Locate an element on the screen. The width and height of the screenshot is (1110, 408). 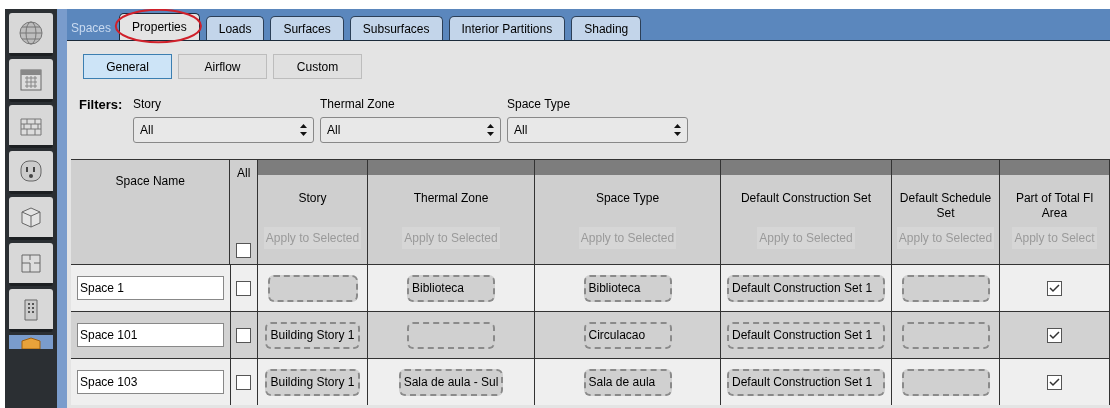
tab: Surfaces is located at coordinates (307, 28).